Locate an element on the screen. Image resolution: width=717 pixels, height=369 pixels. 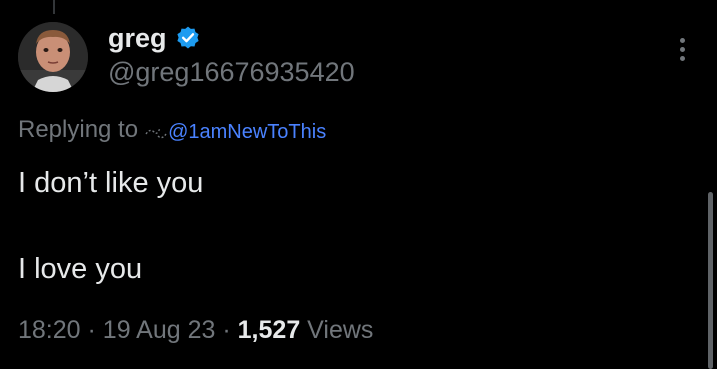
scrollbar is located at coordinates (710, 280).